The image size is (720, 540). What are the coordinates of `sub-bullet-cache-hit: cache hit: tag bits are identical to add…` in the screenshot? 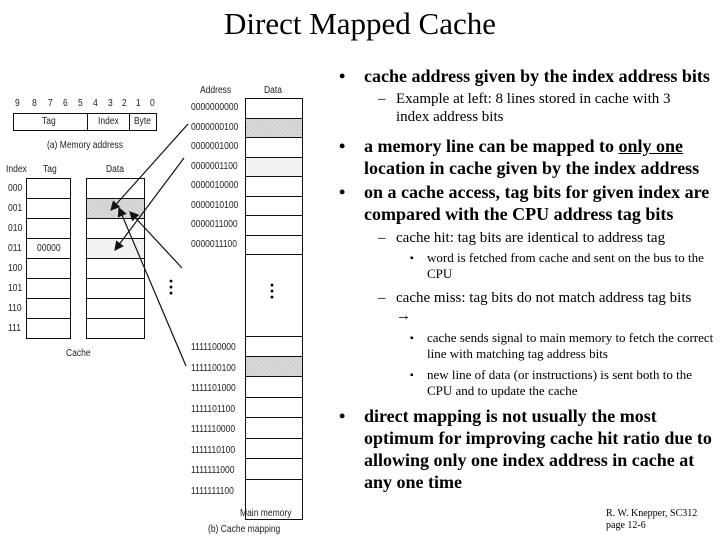 It's located at (531, 238).